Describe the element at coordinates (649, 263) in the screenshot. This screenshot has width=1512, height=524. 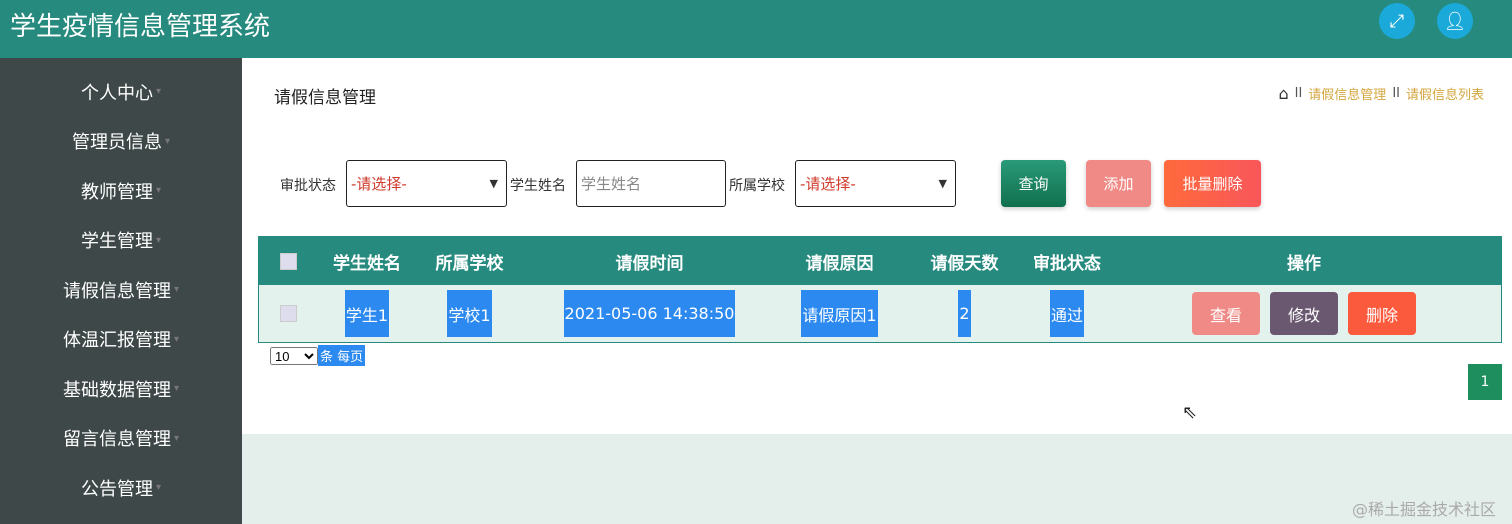
I see `col-header: 请假时间` at that location.